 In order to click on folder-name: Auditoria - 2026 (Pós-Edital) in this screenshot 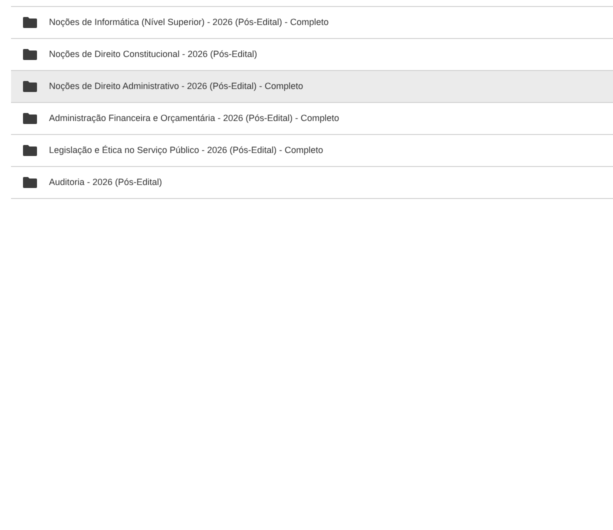, I will do `click(105, 182)`.